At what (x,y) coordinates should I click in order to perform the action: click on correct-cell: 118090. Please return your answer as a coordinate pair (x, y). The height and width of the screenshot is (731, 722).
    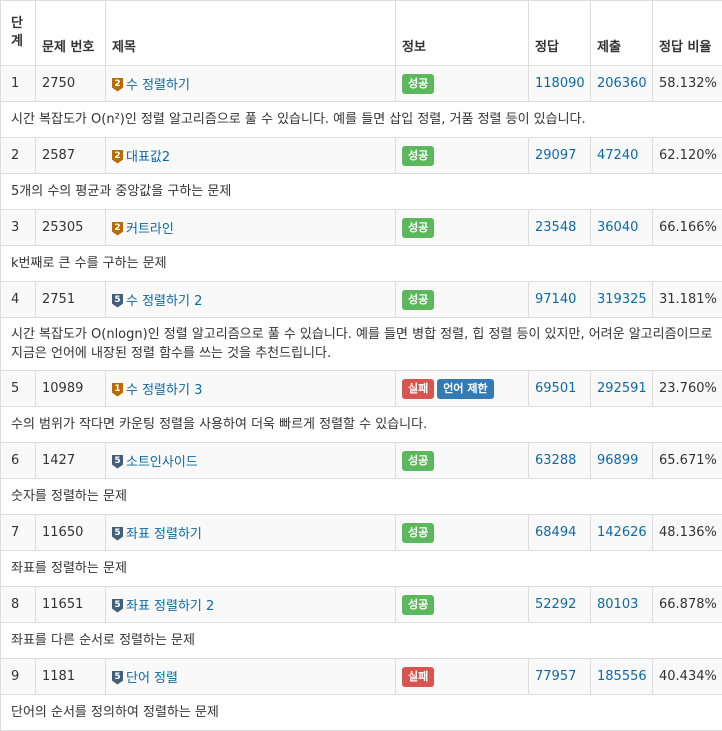
    Looking at the image, I should click on (560, 84).